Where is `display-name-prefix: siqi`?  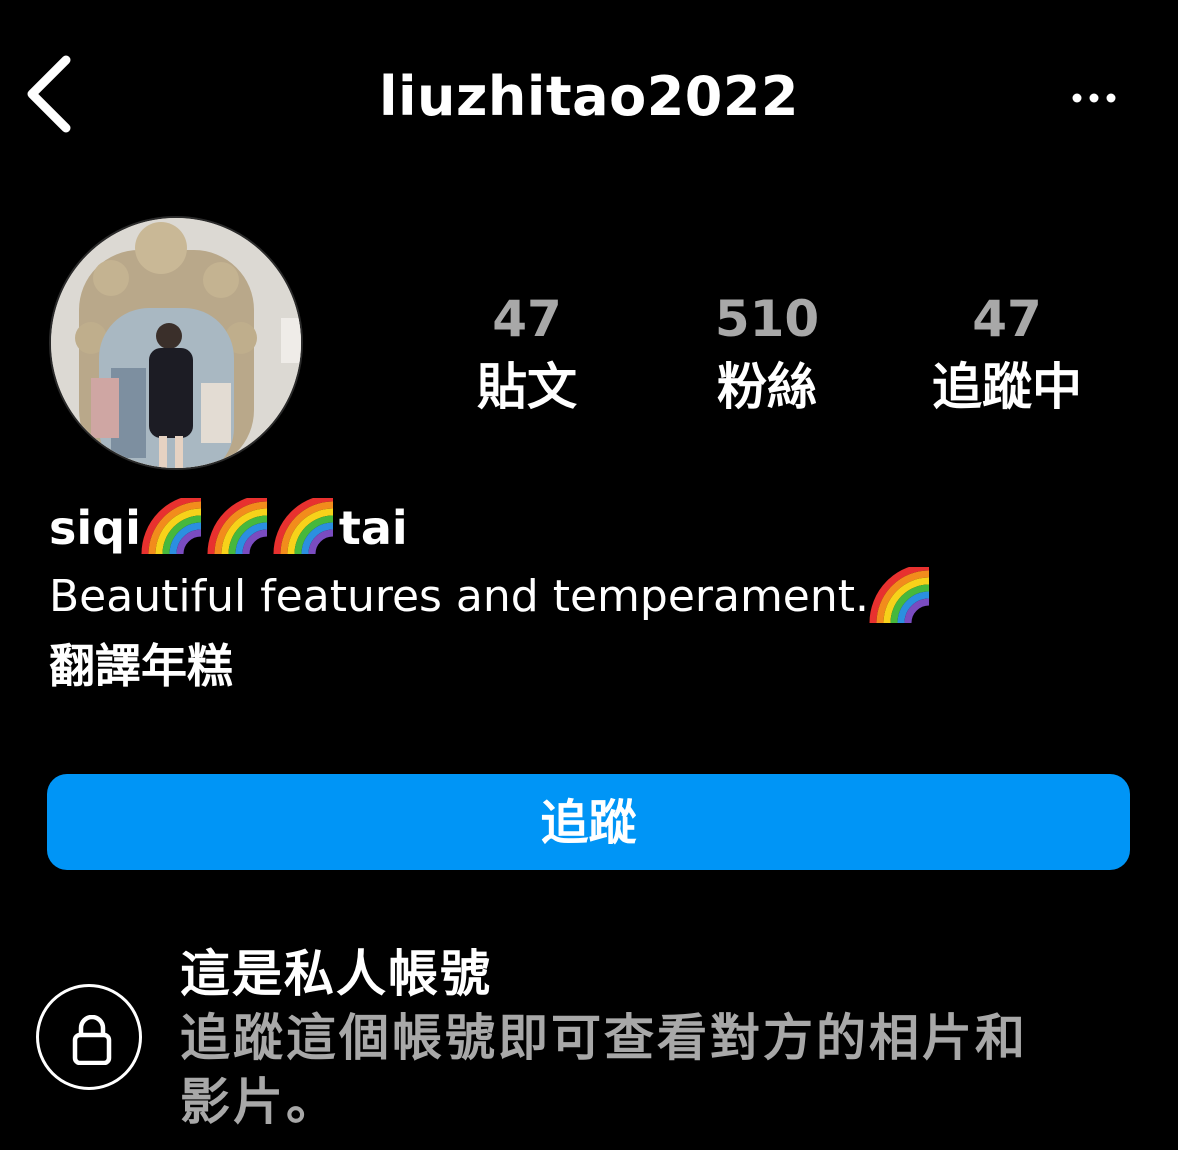
display-name-prefix: siqi is located at coordinates (95, 528).